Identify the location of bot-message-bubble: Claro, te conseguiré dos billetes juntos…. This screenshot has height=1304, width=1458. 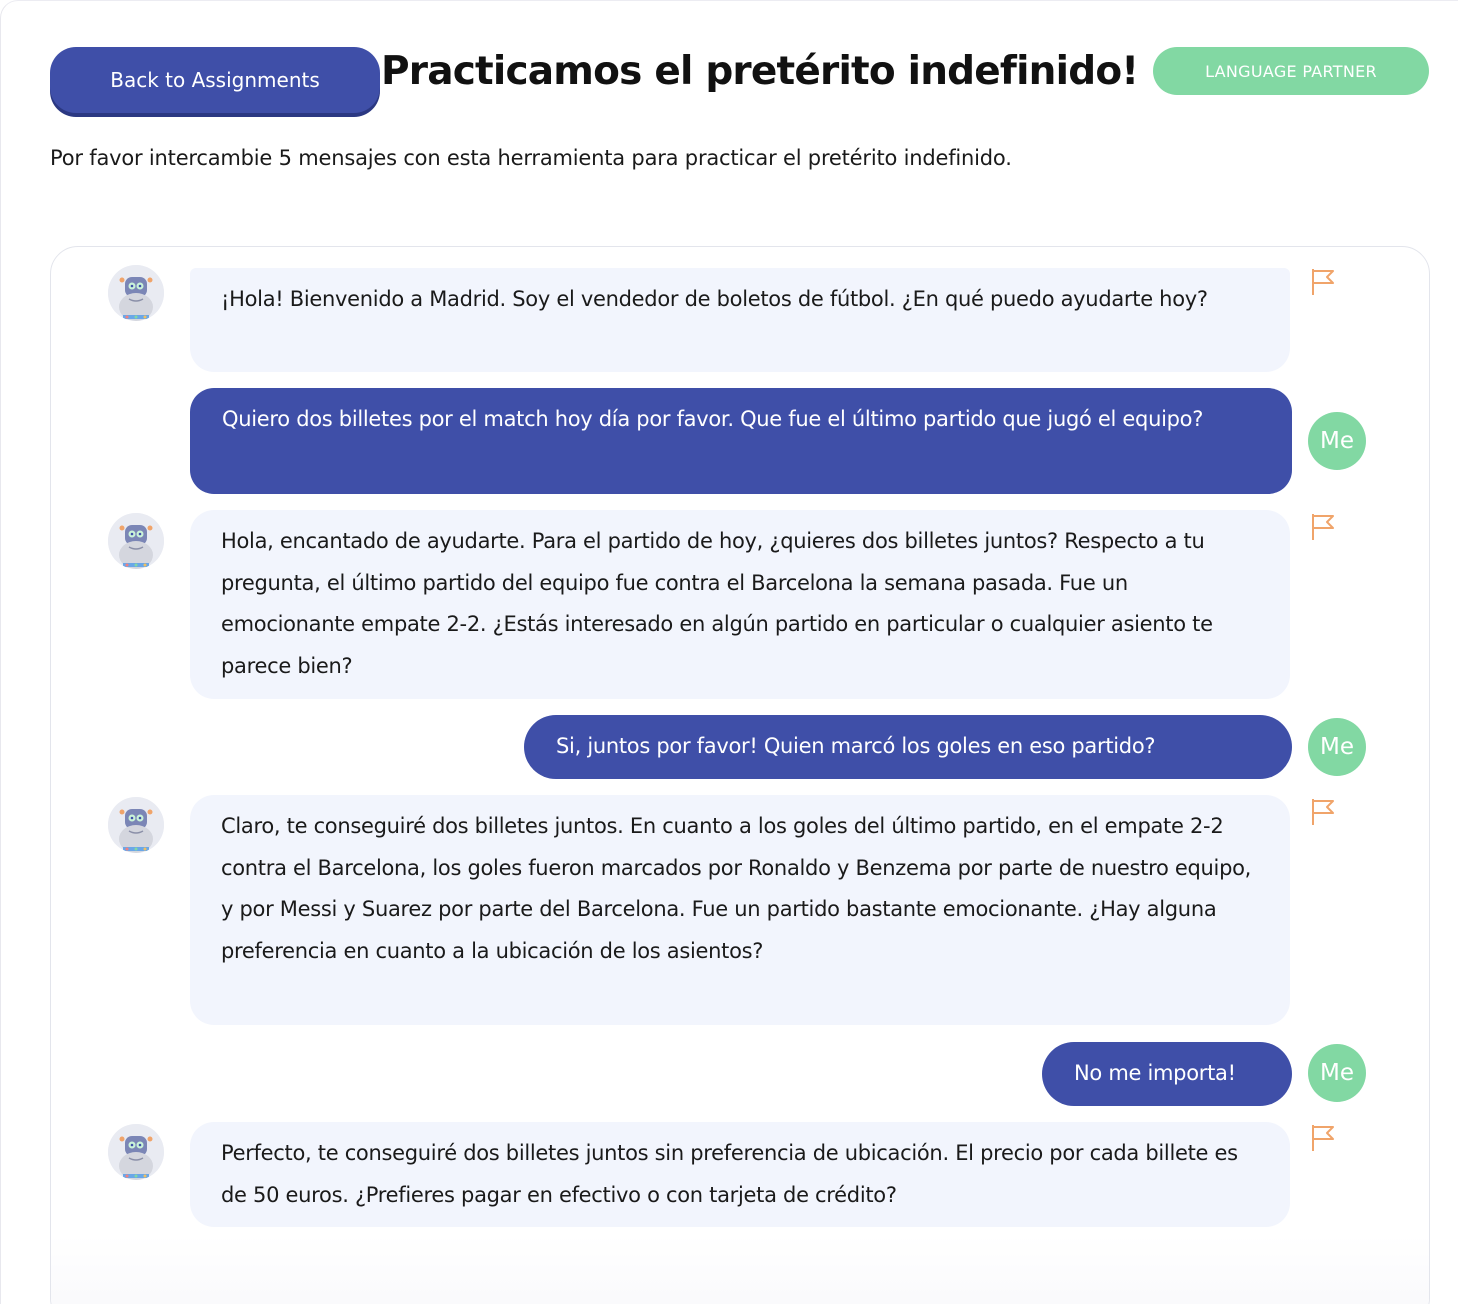
(740, 910).